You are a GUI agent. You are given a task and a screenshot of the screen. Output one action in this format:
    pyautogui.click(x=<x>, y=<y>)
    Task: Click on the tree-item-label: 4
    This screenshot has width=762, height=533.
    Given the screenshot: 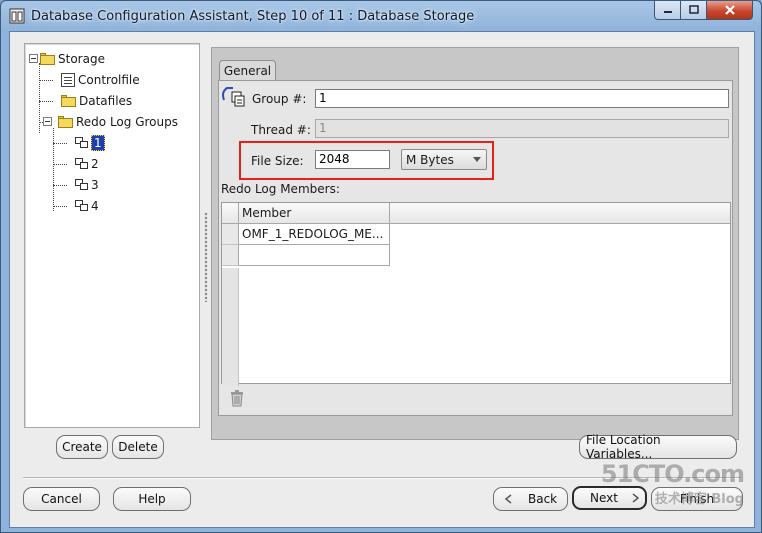 What is the action you would take?
    pyautogui.click(x=95, y=206)
    